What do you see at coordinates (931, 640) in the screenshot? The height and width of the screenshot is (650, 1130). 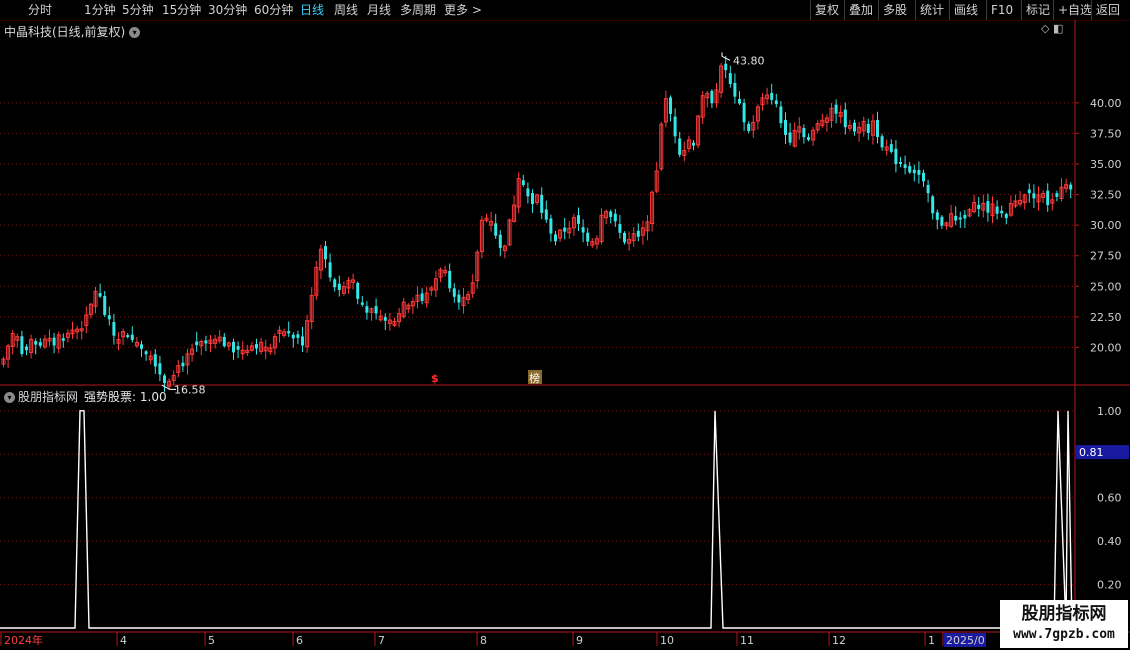 I see `time-axis-label: 1` at bounding box center [931, 640].